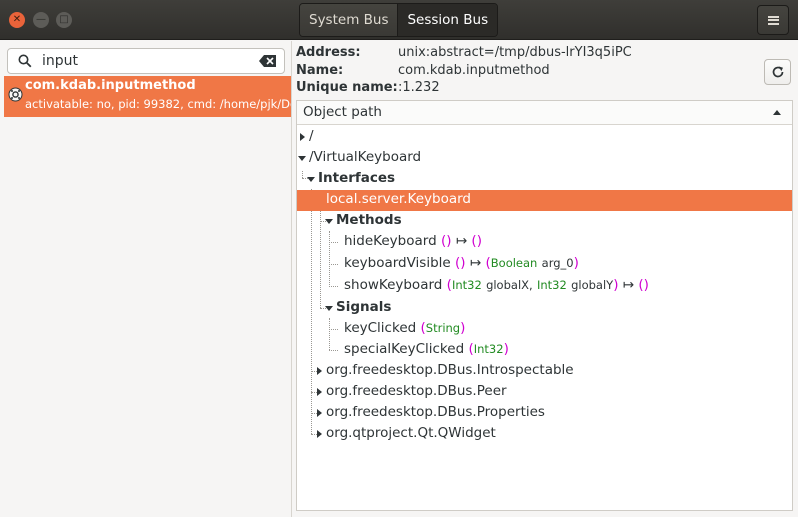 The image size is (798, 517). I want to click on refresh-icon, so click(777, 72).